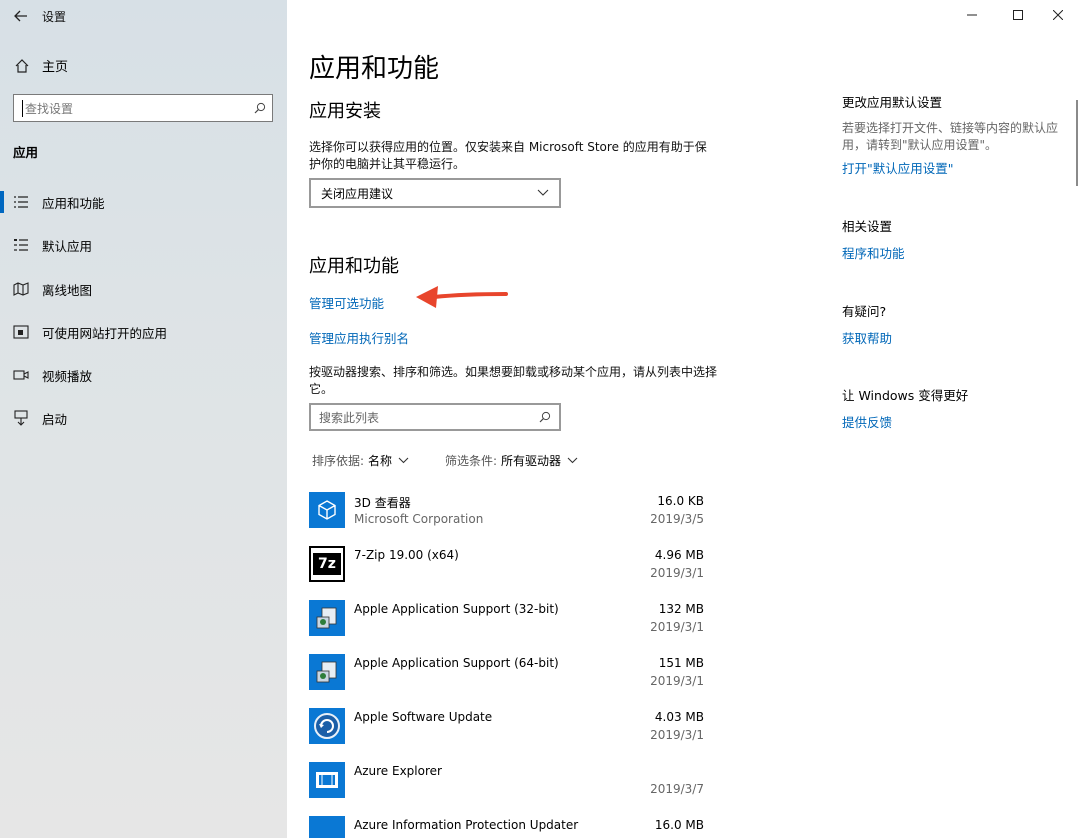 The image size is (1080, 838). I want to click on app-install-dropdown: 关闭应用建议, so click(435, 193).